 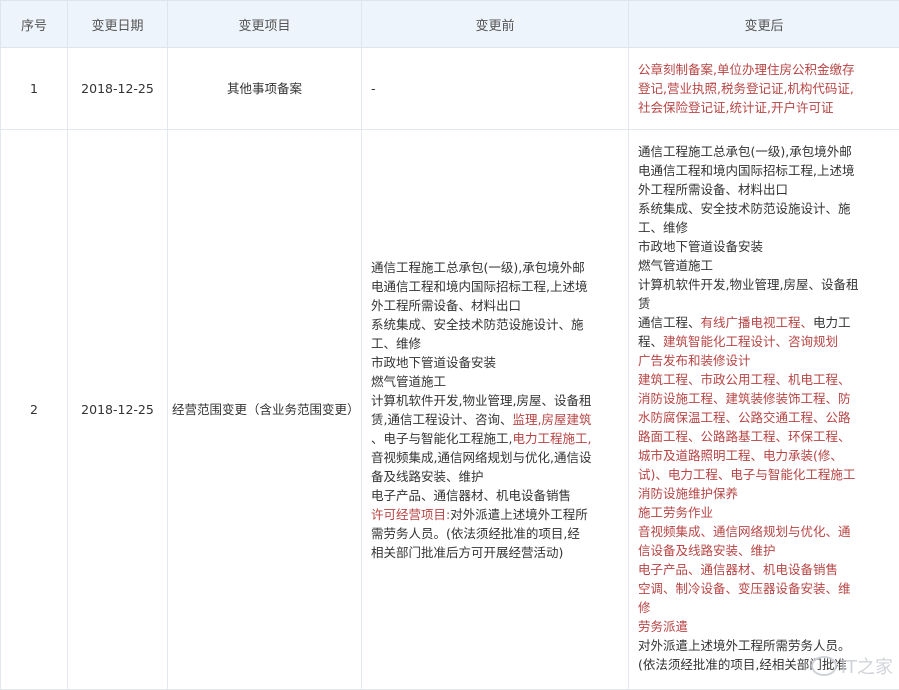 What do you see at coordinates (495, 381) in the screenshot?
I see `before-line: 燃气管道施工` at bounding box center [495, 381].